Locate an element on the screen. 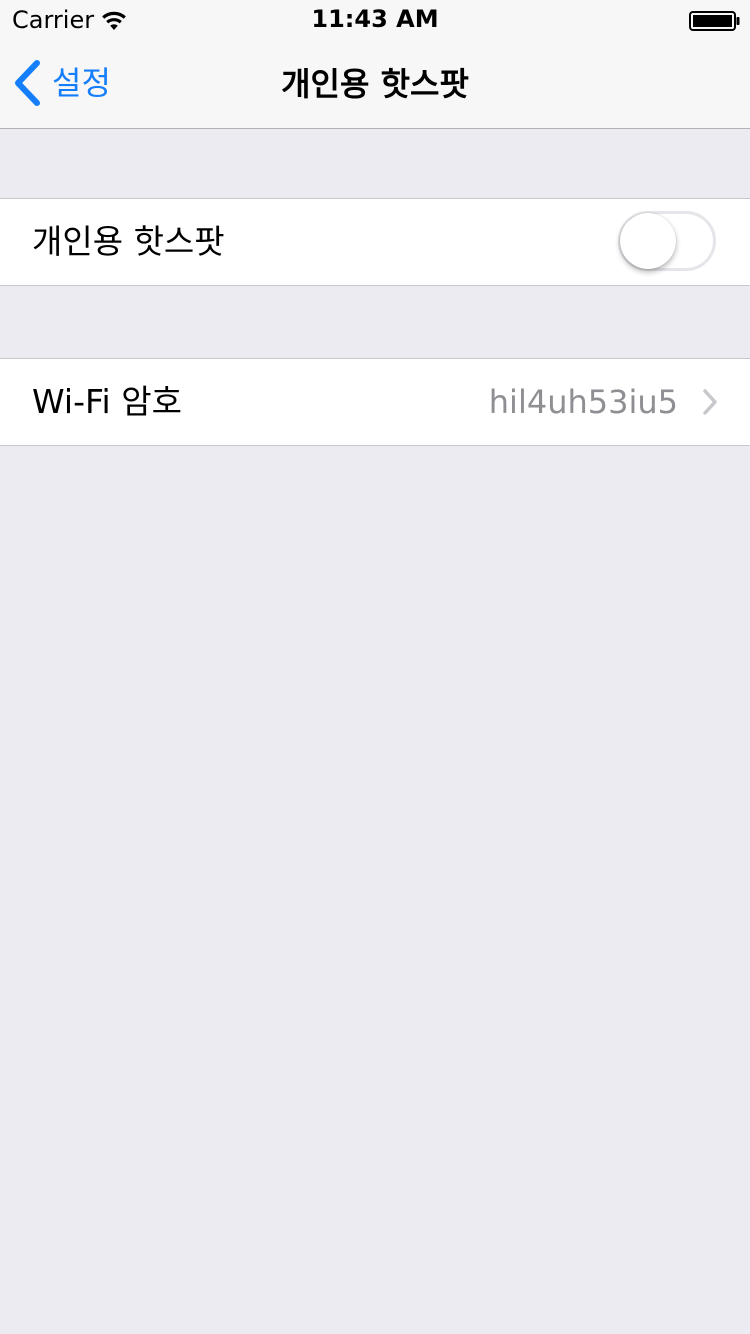 The height and width of the screenshot is (1334, 750). toggle-knob is located at coordinates (648, 241).